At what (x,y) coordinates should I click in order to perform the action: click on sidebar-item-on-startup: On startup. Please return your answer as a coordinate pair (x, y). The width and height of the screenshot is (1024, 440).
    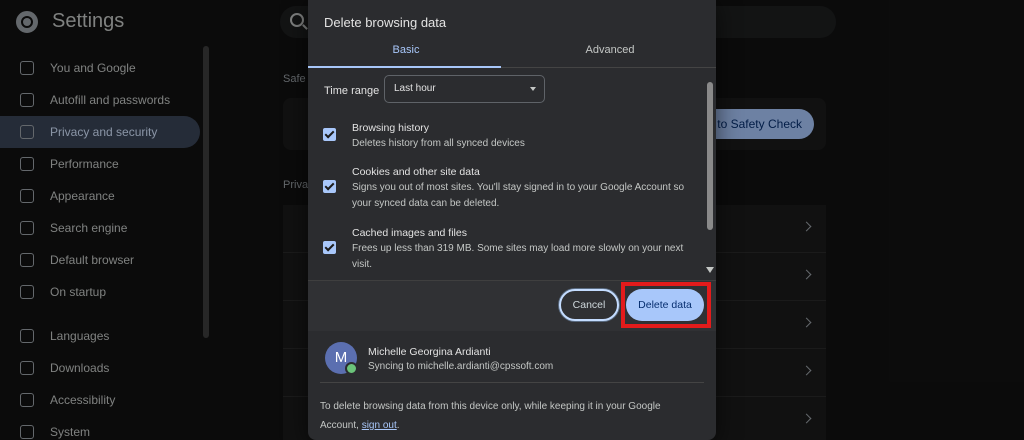
    Looking at the image, I should click on (105, 292).